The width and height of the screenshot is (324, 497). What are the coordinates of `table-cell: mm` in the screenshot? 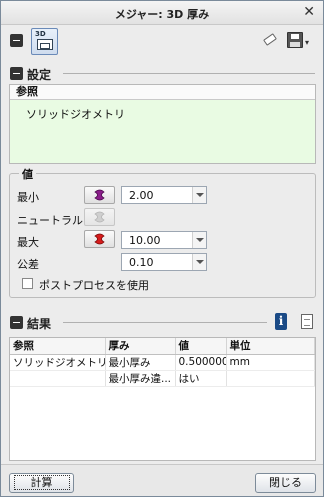 It's located at (270, 362).